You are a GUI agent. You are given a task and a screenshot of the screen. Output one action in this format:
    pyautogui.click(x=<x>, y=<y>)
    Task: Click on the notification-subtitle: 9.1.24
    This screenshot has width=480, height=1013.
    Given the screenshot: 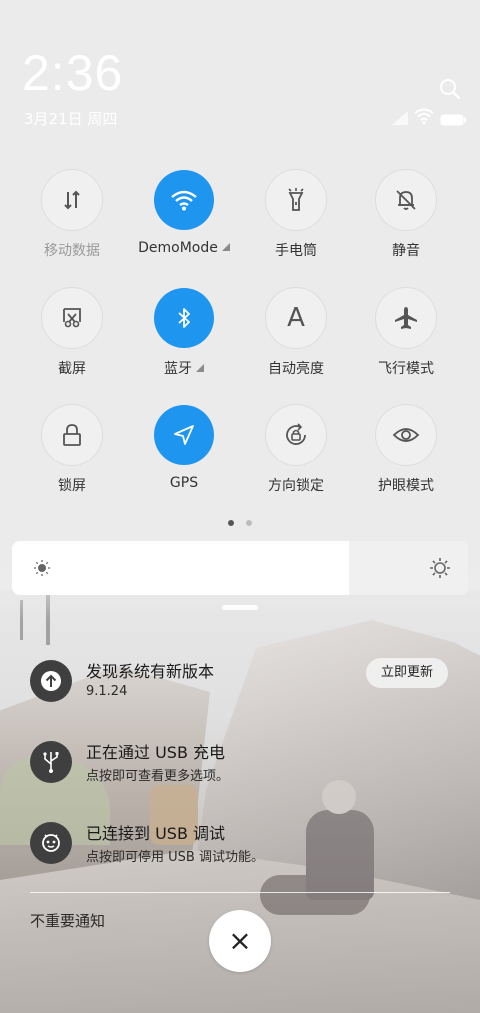 What is the action you would take?
    pyautogui.click(x=107, y=691)
    